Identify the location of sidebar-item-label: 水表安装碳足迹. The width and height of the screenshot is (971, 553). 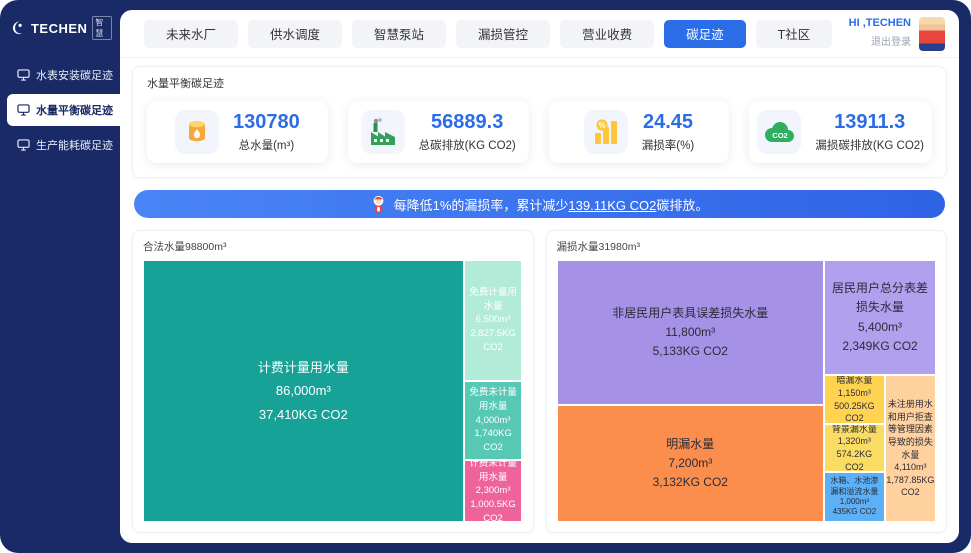
(74, 76).